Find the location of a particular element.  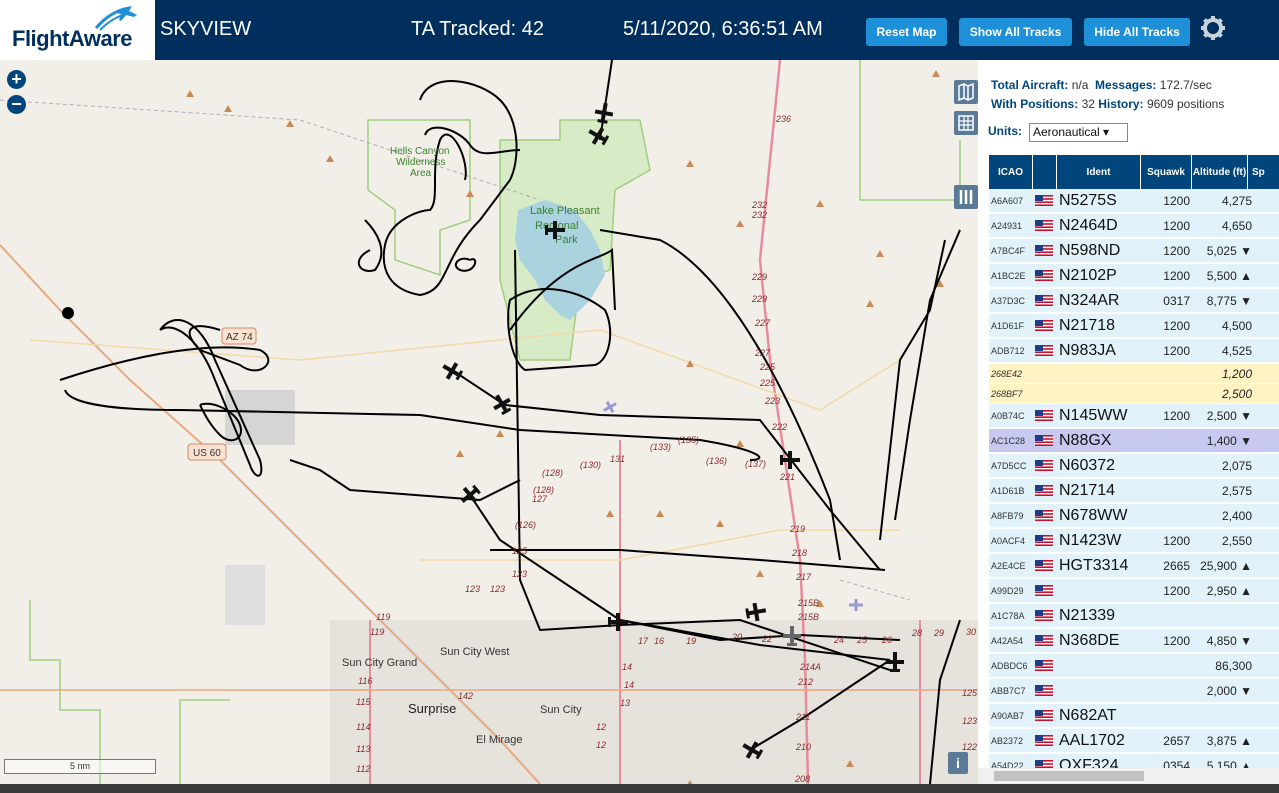

col-header-squawk: Squawk is located at coordinates (1166, 172).